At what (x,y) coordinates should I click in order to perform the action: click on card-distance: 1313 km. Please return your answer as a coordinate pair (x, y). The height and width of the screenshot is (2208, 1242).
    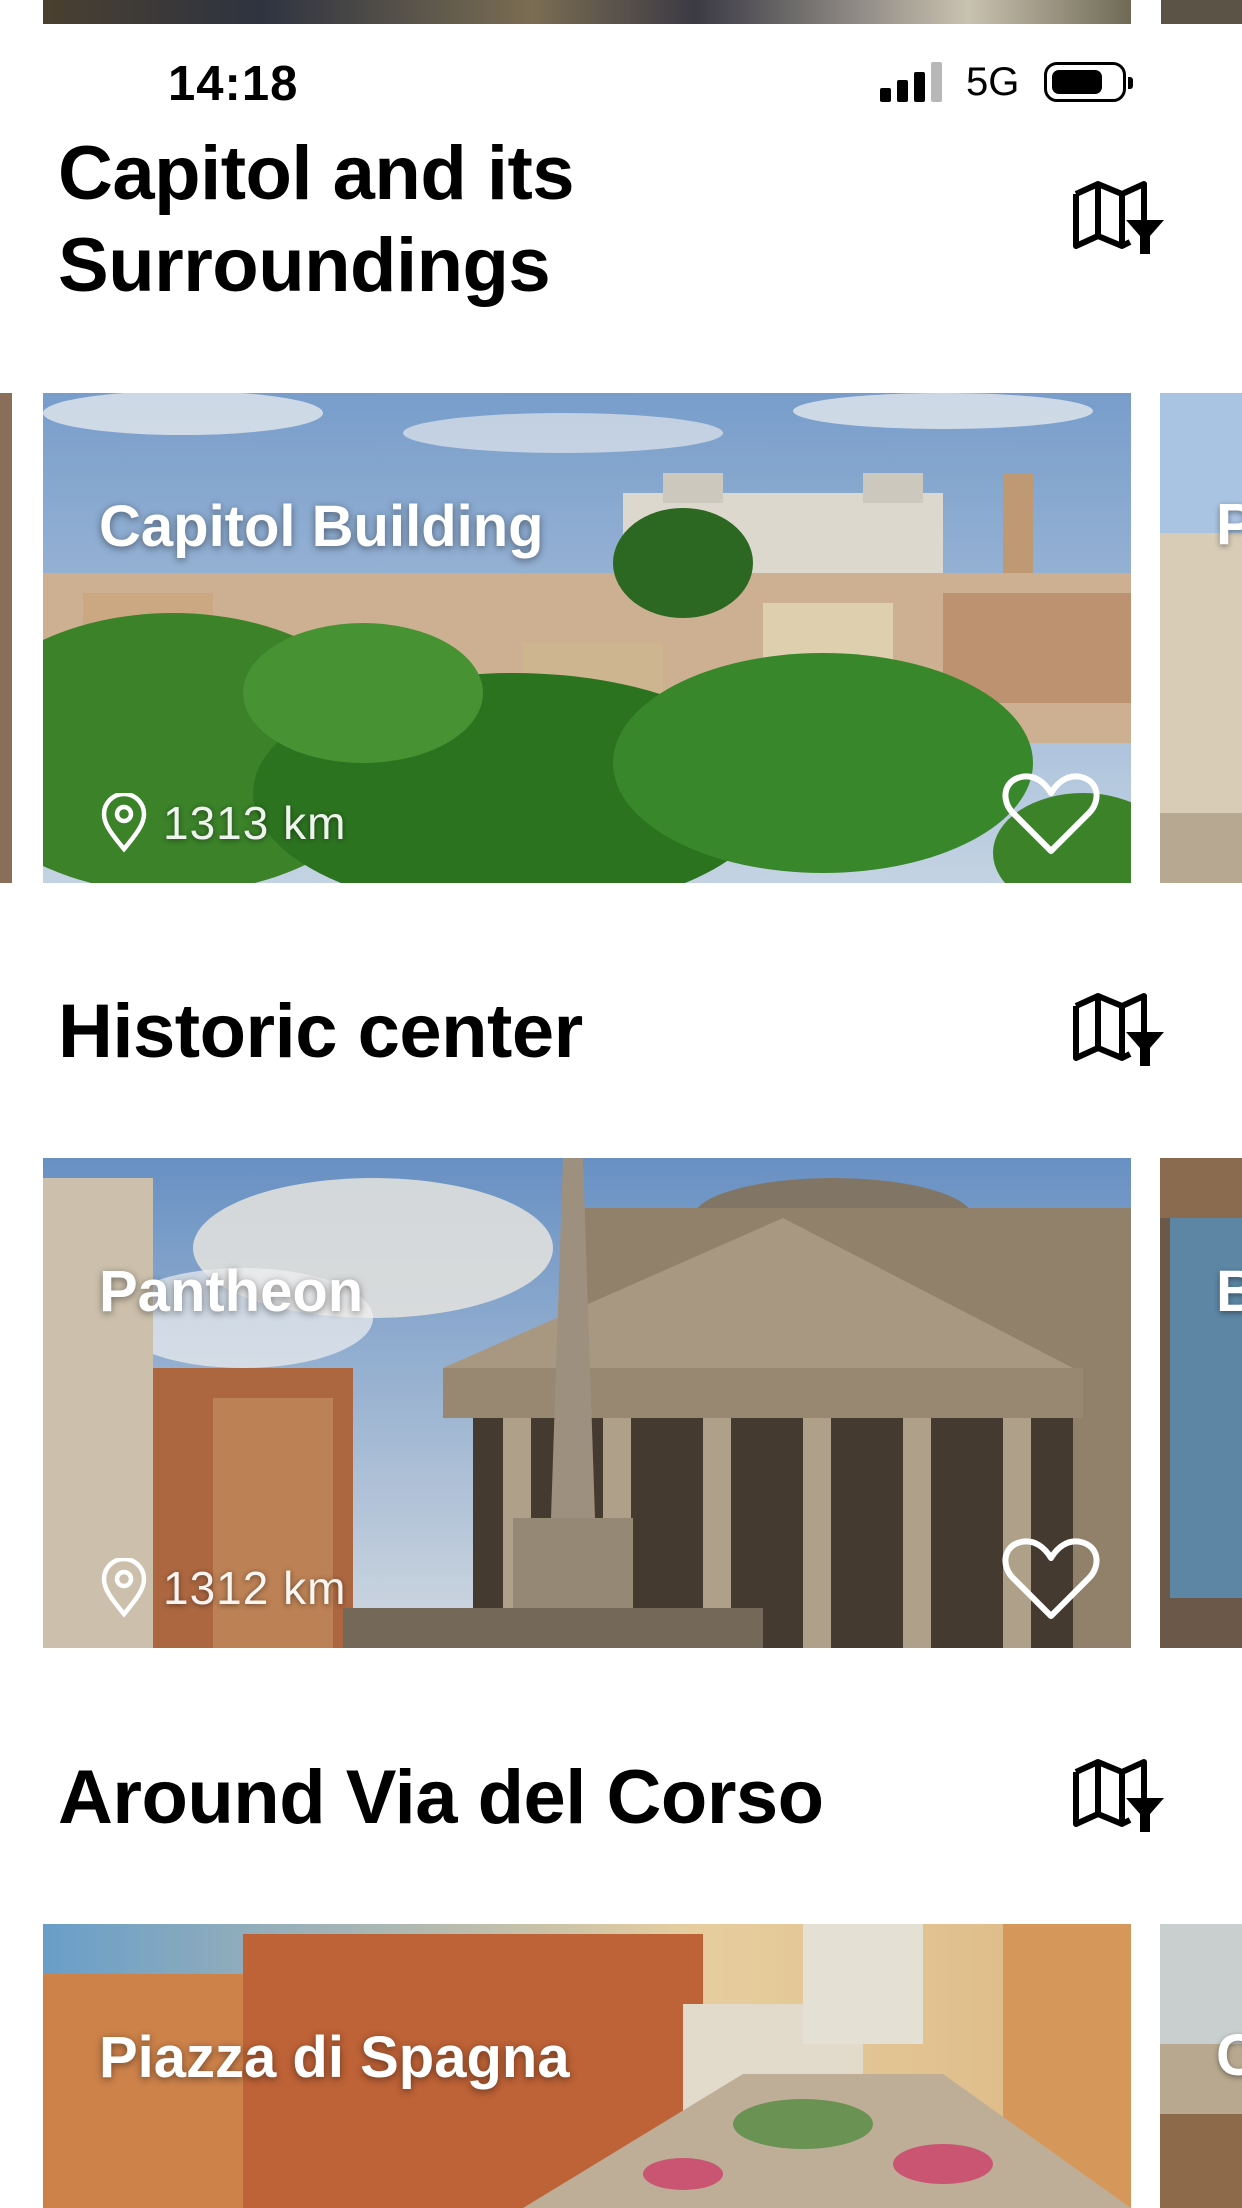
    Looking at the image, I should click on (222, 823).